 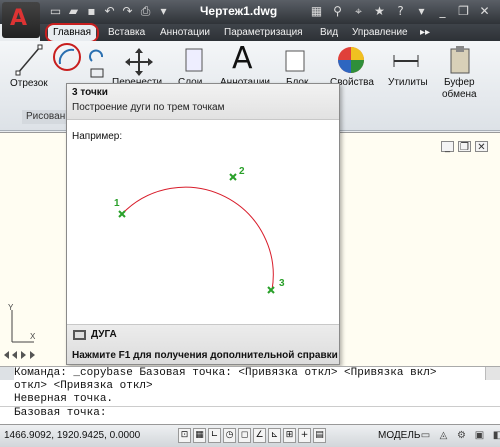 I want to click on save-icon: ▪, so click(x=91, y=11).